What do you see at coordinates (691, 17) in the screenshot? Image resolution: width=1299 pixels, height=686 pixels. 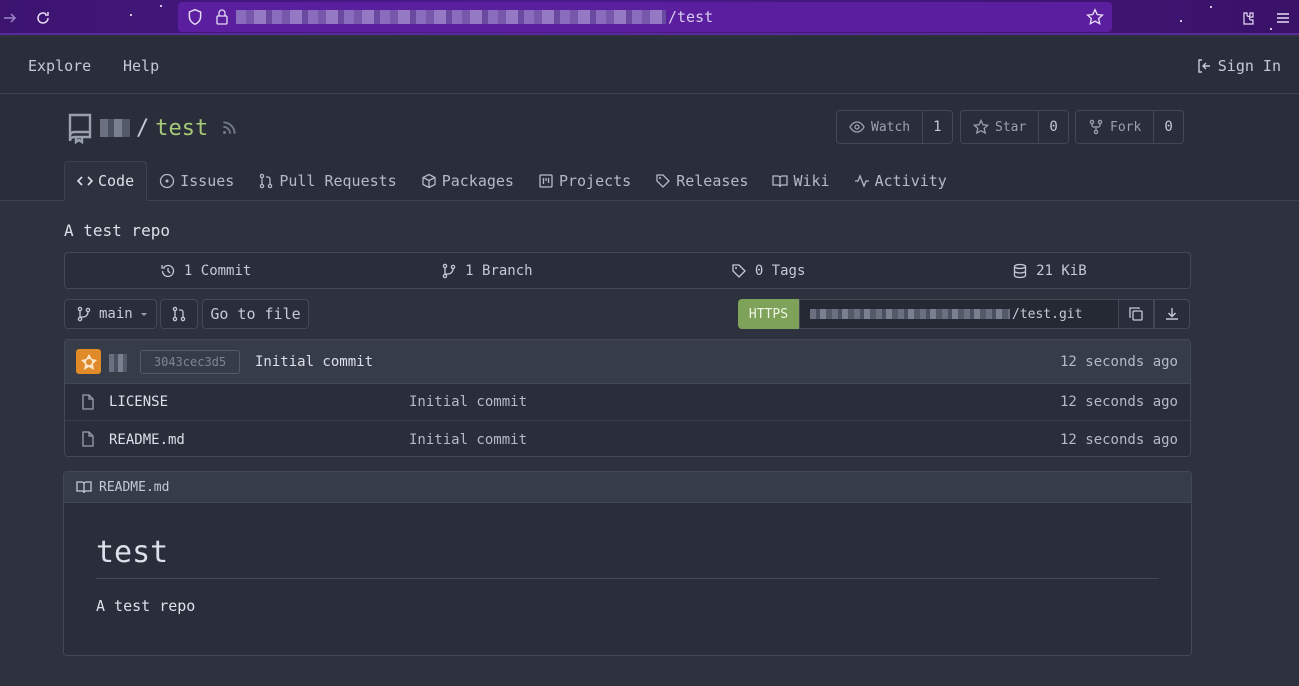 I see `url-path: /test` at bounding box center [691, 17].